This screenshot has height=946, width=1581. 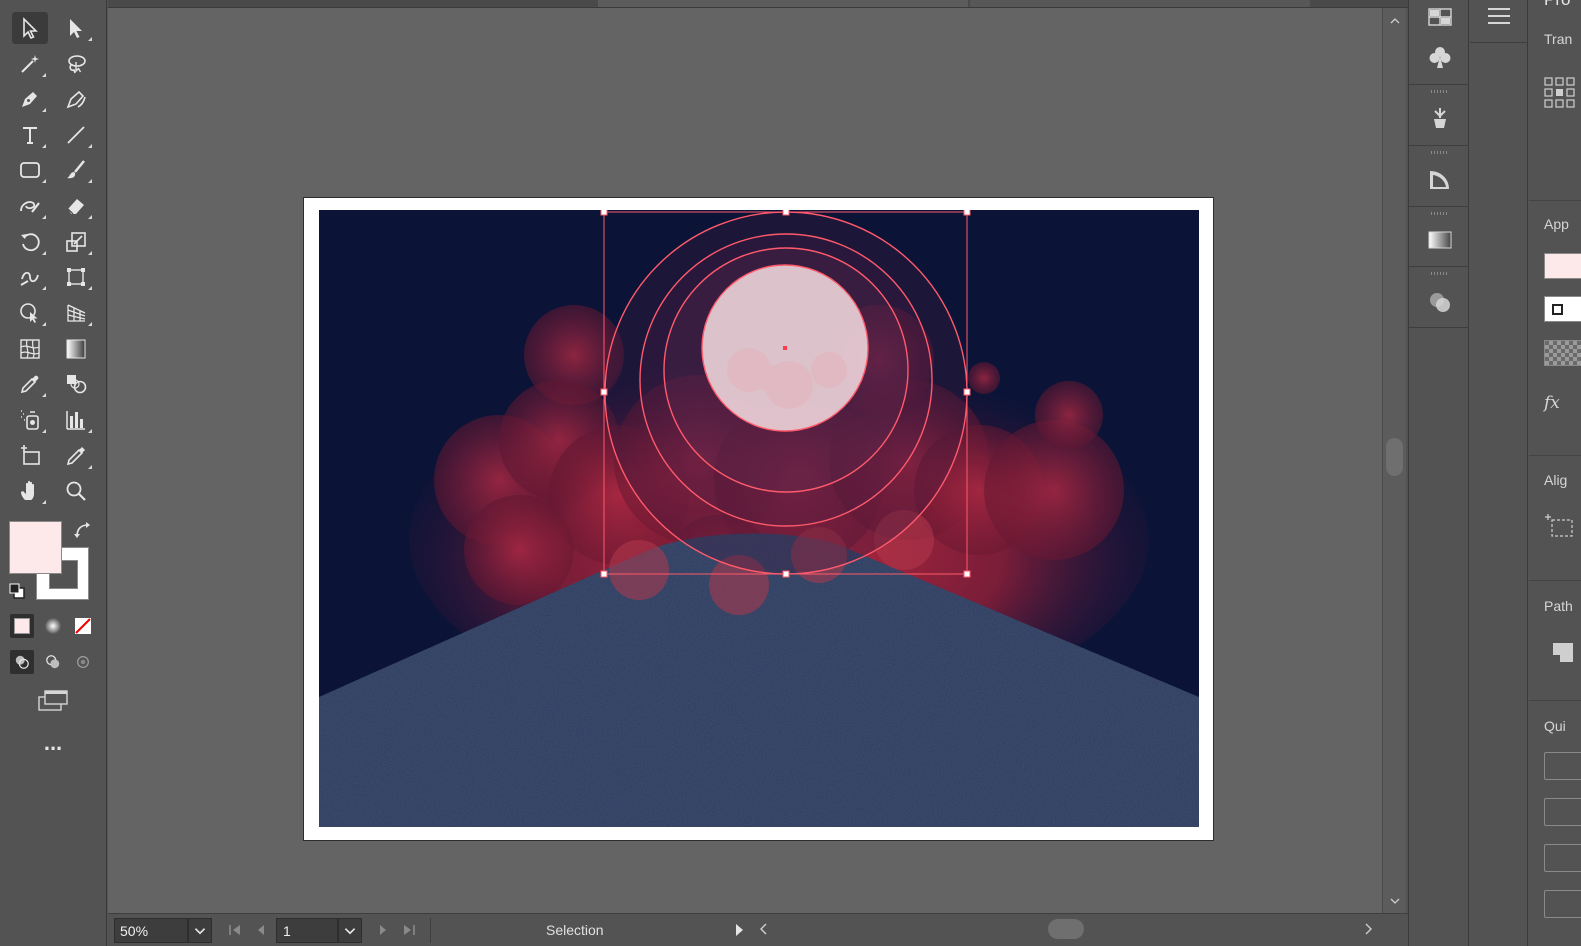 What do you see at coordinates (30, 64) in the screenshot?
I see `magic-wand-tool-icon` at bounding box center [30, 64].